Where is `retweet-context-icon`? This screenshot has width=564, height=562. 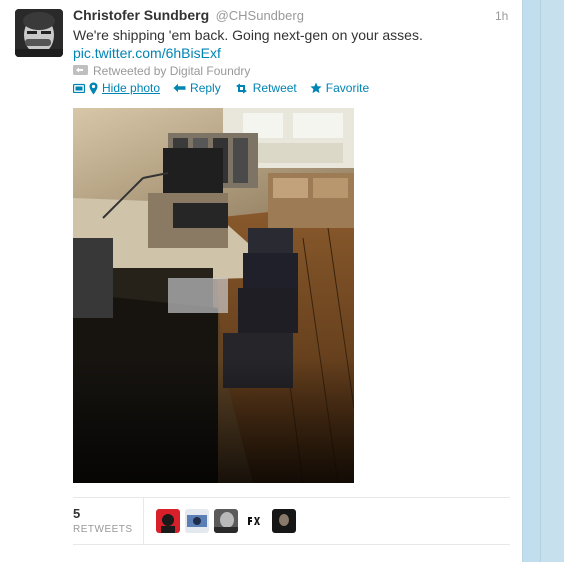 retweet-context-icon is located at coordinates (80, 71).